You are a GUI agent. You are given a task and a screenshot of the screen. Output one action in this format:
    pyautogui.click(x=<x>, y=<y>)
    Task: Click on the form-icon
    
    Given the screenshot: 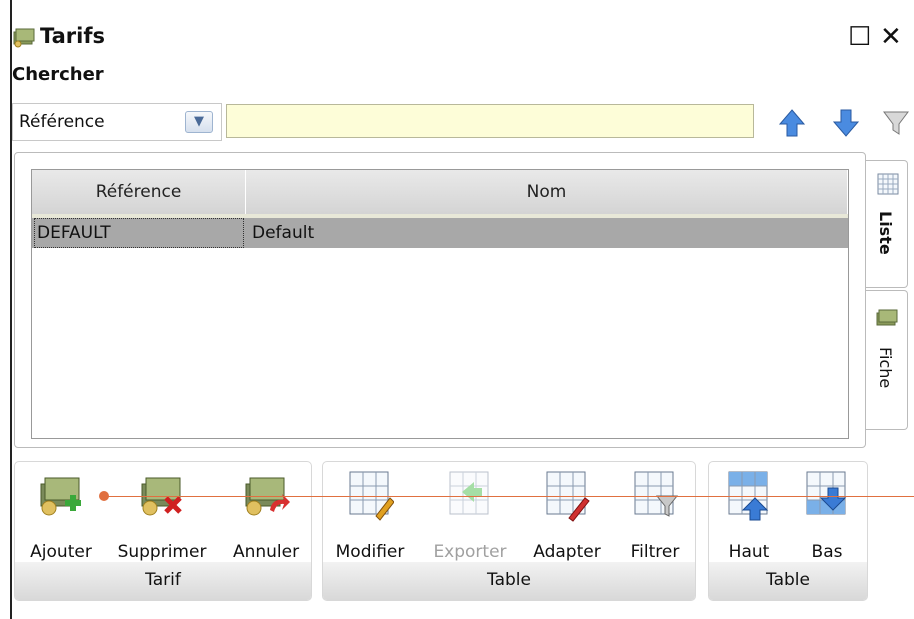 What is the action you would take?
    pyautogui.click(x=887, y=317)
    